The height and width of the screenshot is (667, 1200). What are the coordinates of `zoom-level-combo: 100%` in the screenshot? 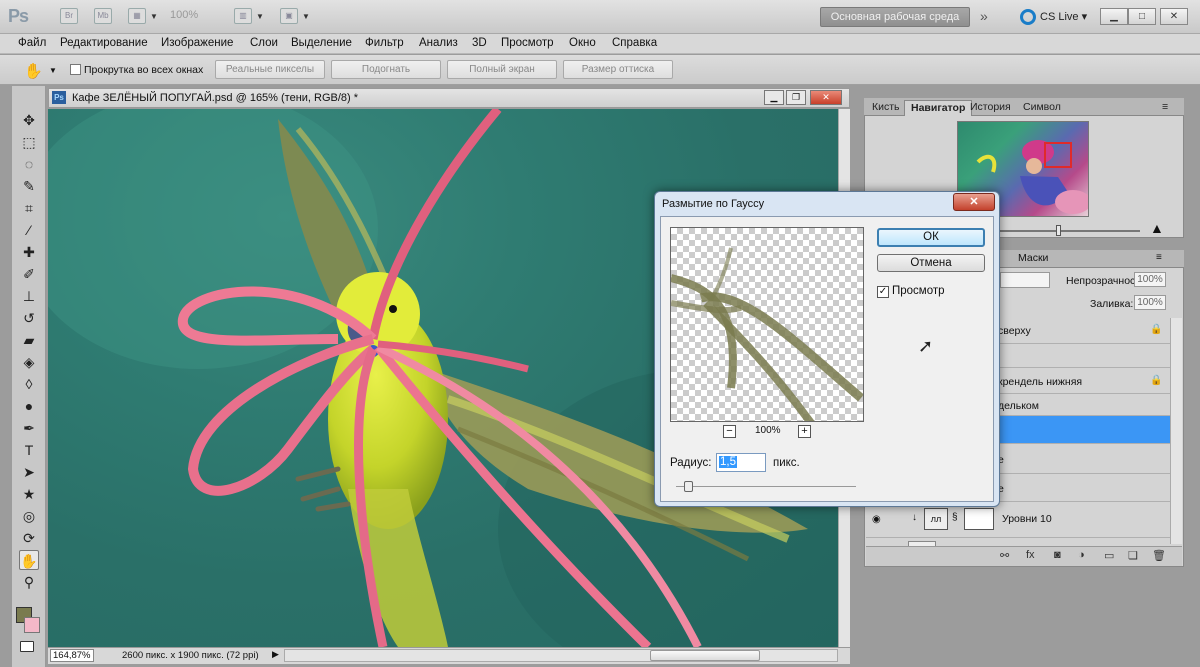 It's located at (196, 17).